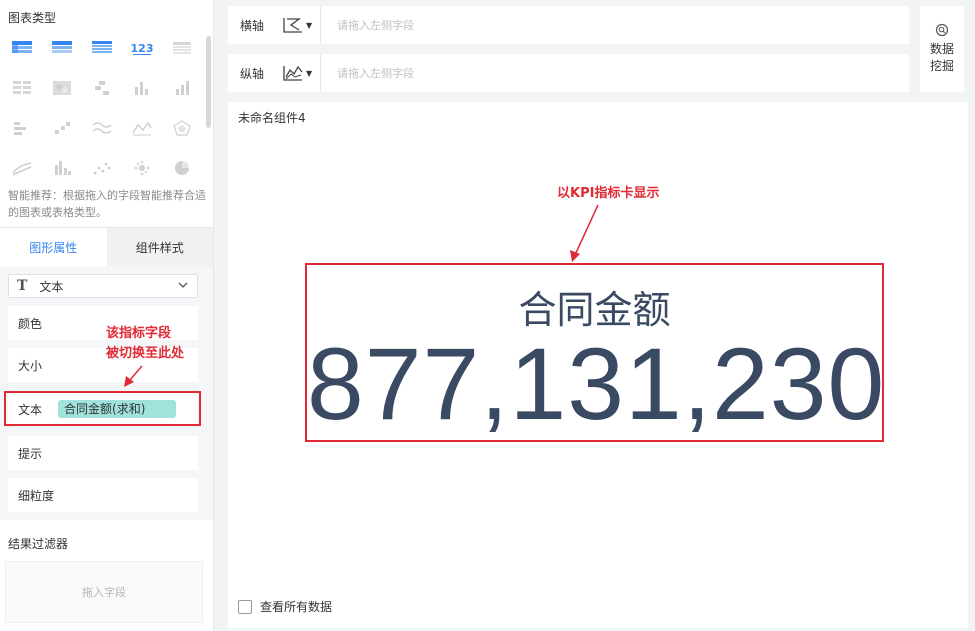 The image size is (975, 631). I want to click on stacked-bar-icon, so click(102, 88).